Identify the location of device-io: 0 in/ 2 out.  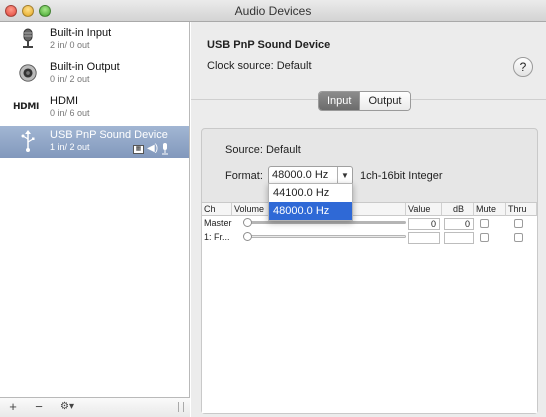
(70, 79).